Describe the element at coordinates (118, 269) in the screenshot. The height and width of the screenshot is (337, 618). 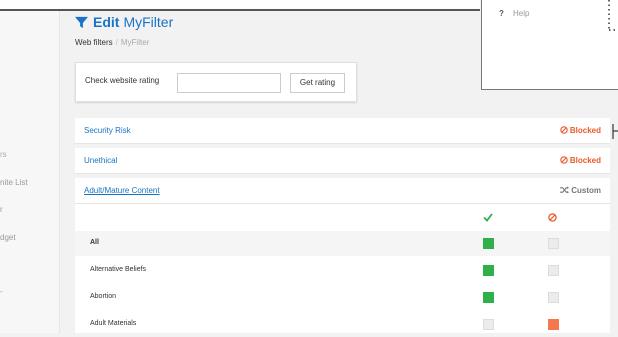
I see `category-name: Alternative Beliefs` at that location.